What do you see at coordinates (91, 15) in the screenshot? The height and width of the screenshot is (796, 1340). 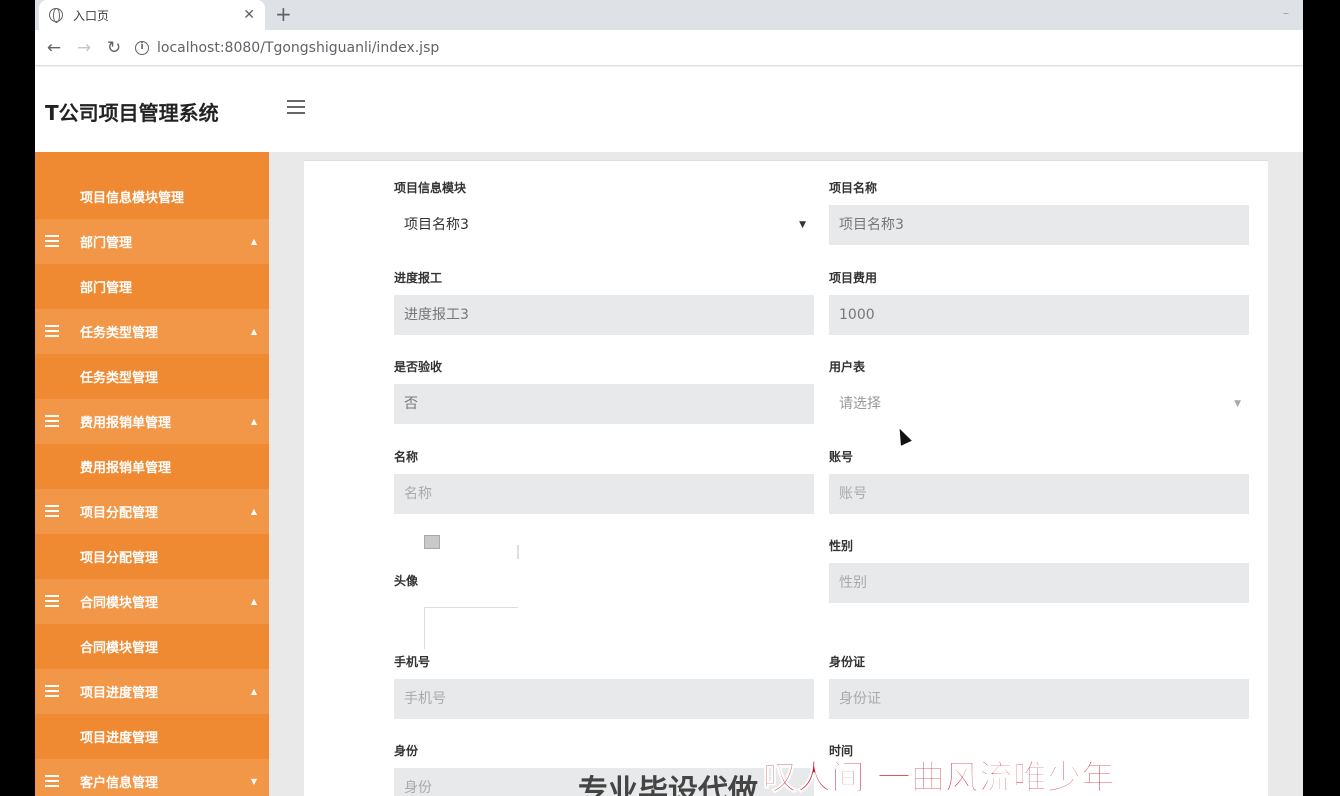 I see `tab-title: 入口页` at bounding box center [91, 15].